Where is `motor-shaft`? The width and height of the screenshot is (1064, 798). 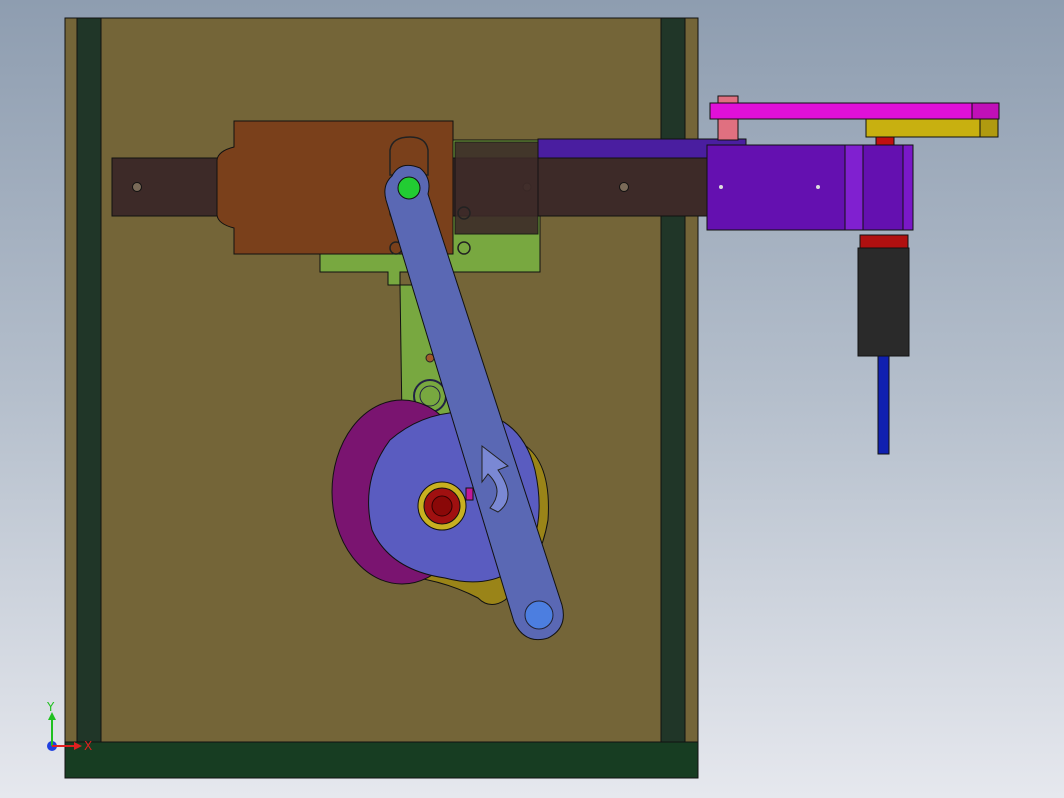
motor-shaft is located at coordinates (883, 405).